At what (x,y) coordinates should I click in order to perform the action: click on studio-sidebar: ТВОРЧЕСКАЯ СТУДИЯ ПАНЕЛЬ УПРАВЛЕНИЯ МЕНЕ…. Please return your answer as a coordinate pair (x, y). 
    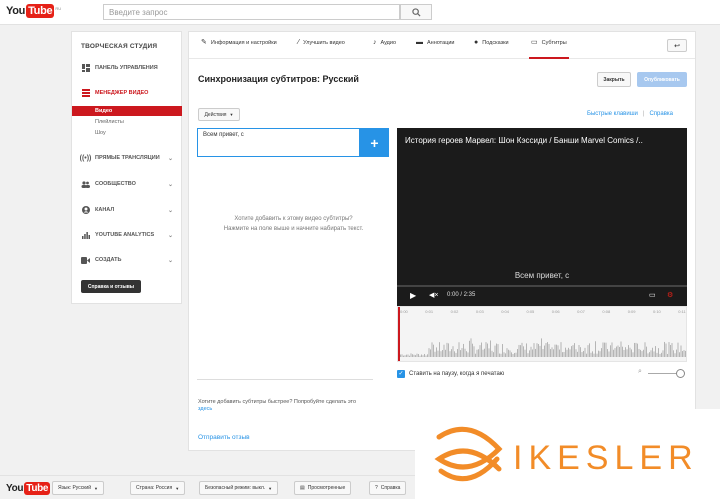
    Looking at the image, I should click on (126, 167).